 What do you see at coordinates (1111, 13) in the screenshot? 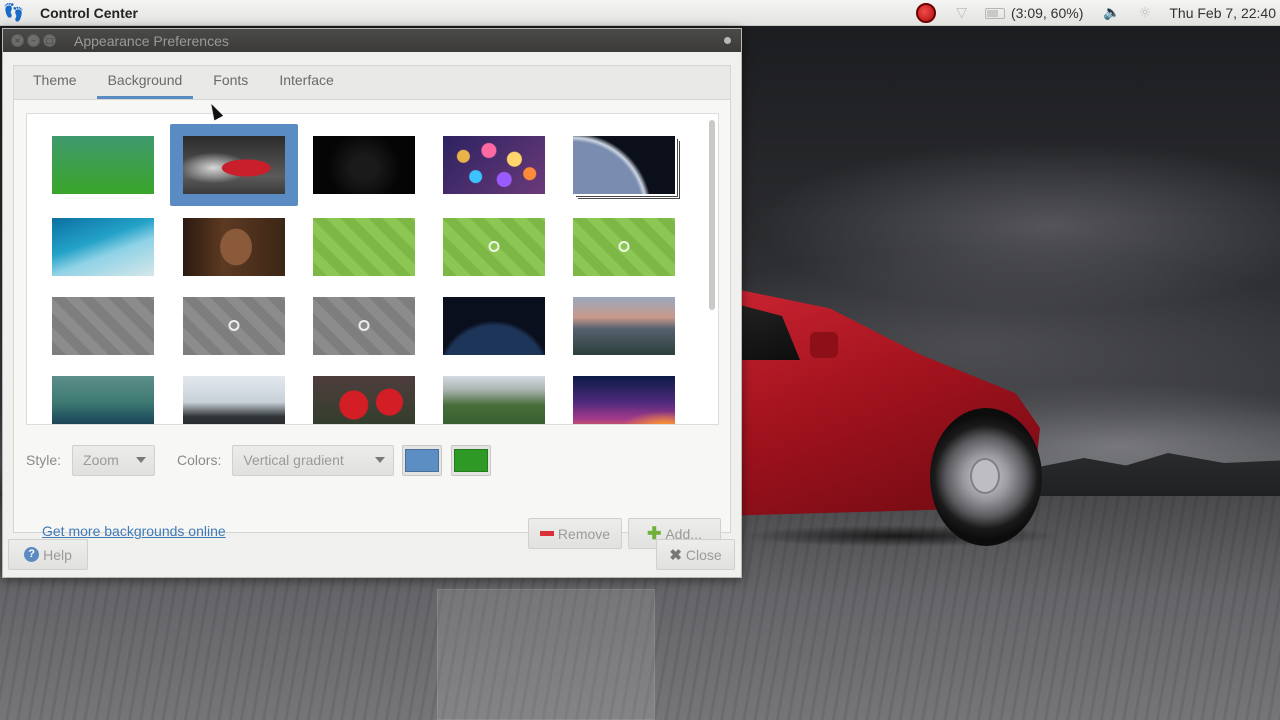
I see `volume-icon: 🔈` at bounding box center [1111, 13].